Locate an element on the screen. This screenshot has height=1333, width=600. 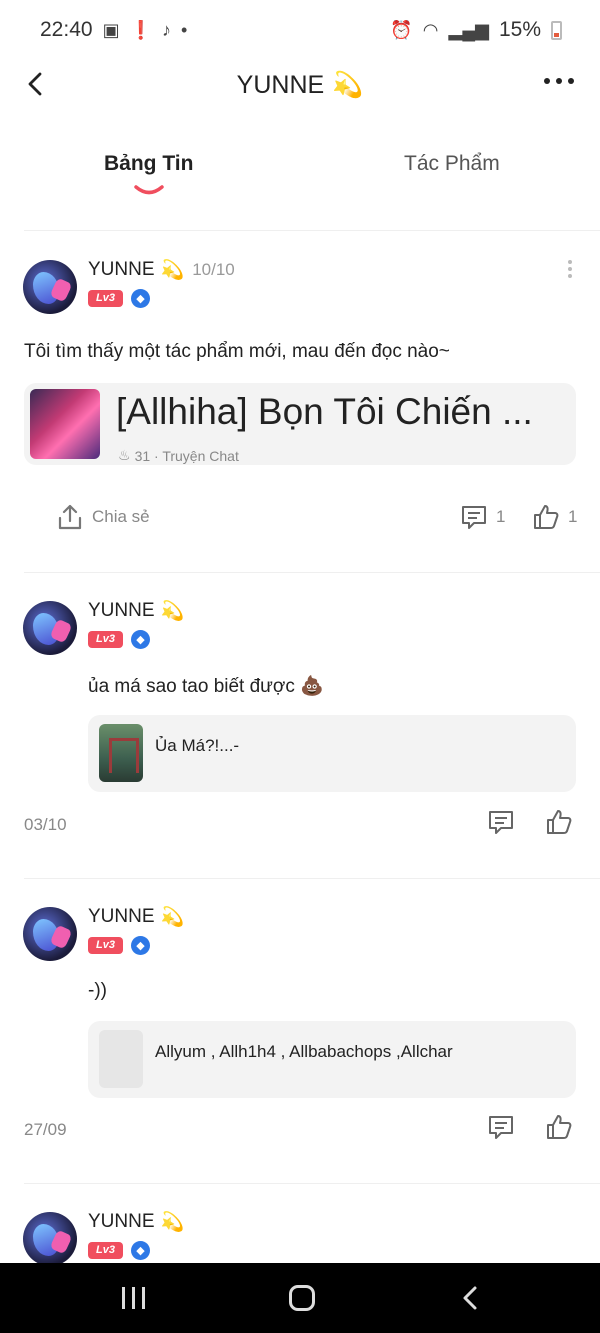
work-cover-image is located at coordinates (65, 424).